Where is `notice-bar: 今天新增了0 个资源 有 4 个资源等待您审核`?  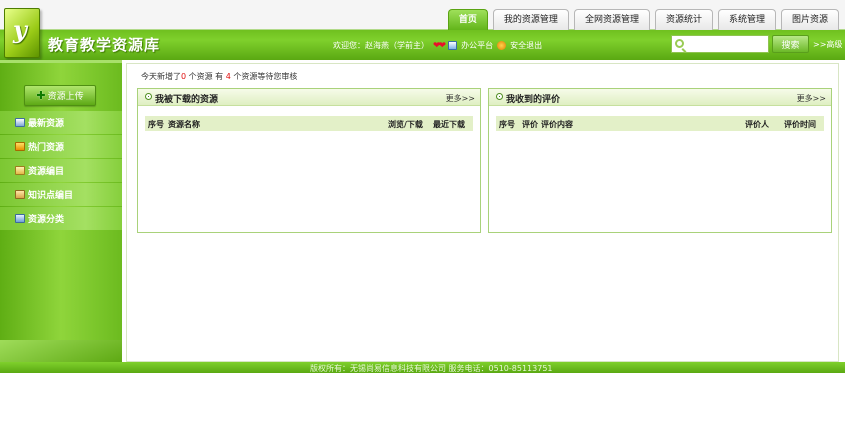 notice-bar: 今天新增了0 个资源 有 4 个资源等待您审核 is located at coordinates (219, 76).